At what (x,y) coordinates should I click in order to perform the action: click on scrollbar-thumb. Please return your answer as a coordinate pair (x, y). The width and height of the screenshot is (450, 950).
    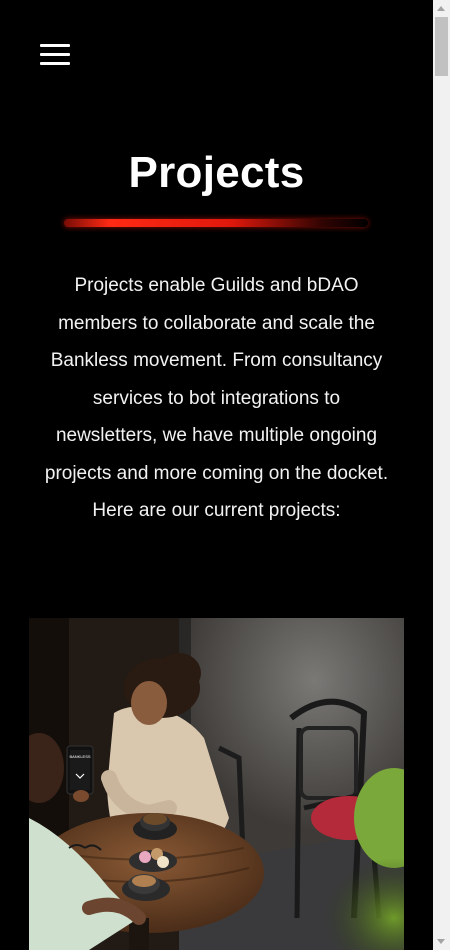
    Looking at the image, I should click on (441, 46).